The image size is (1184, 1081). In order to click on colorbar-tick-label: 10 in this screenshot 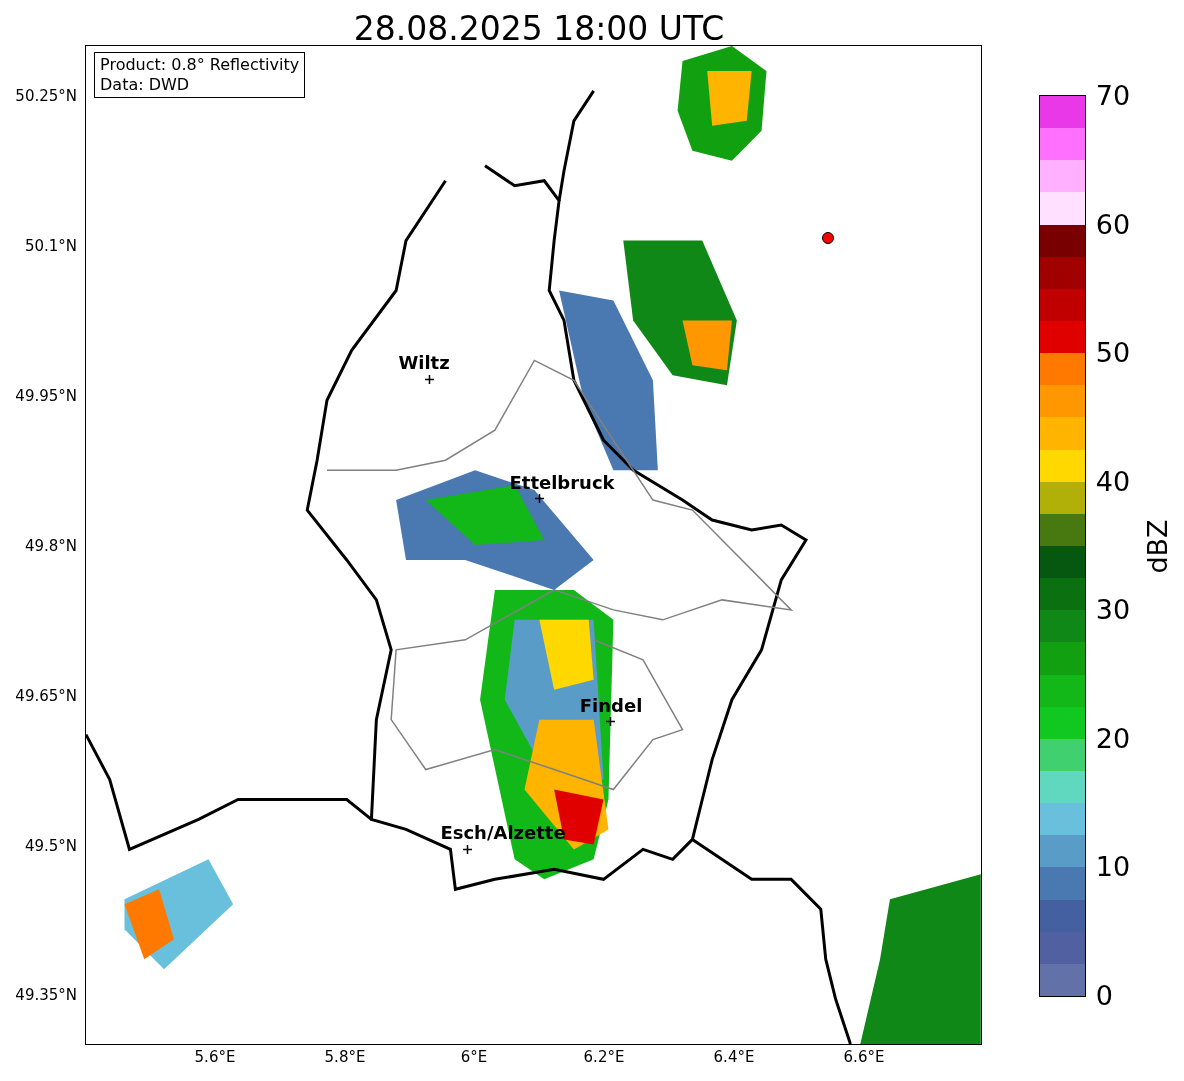, I will do `click(1113, 867)`.